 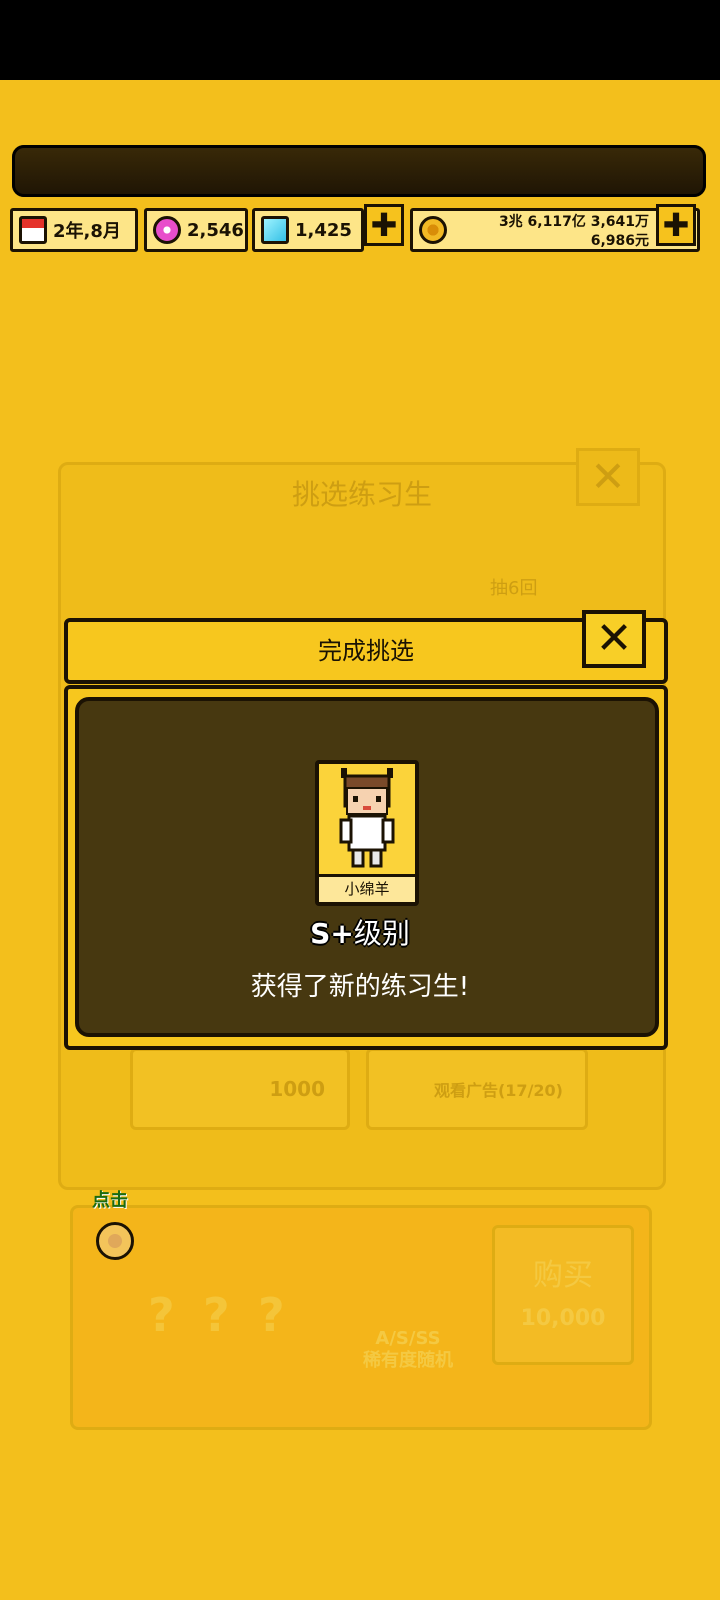 I want to click on pink-gem-icon, so click(x=167, y=230).